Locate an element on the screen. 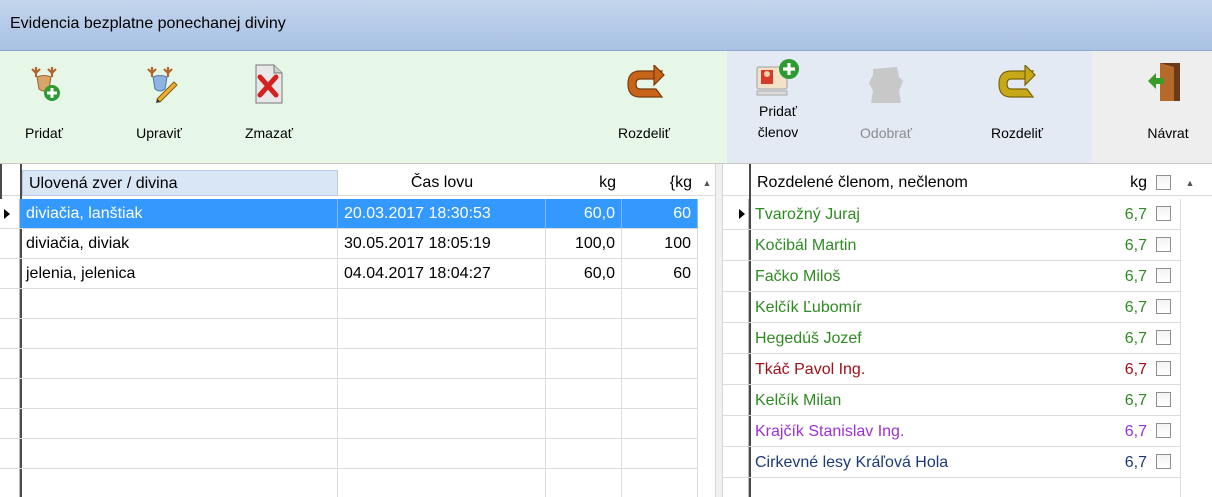 The image size is (1212, 497). cell-hunt-time: 04.04.2017 18:04:27 is located at coordinates (442, 274).